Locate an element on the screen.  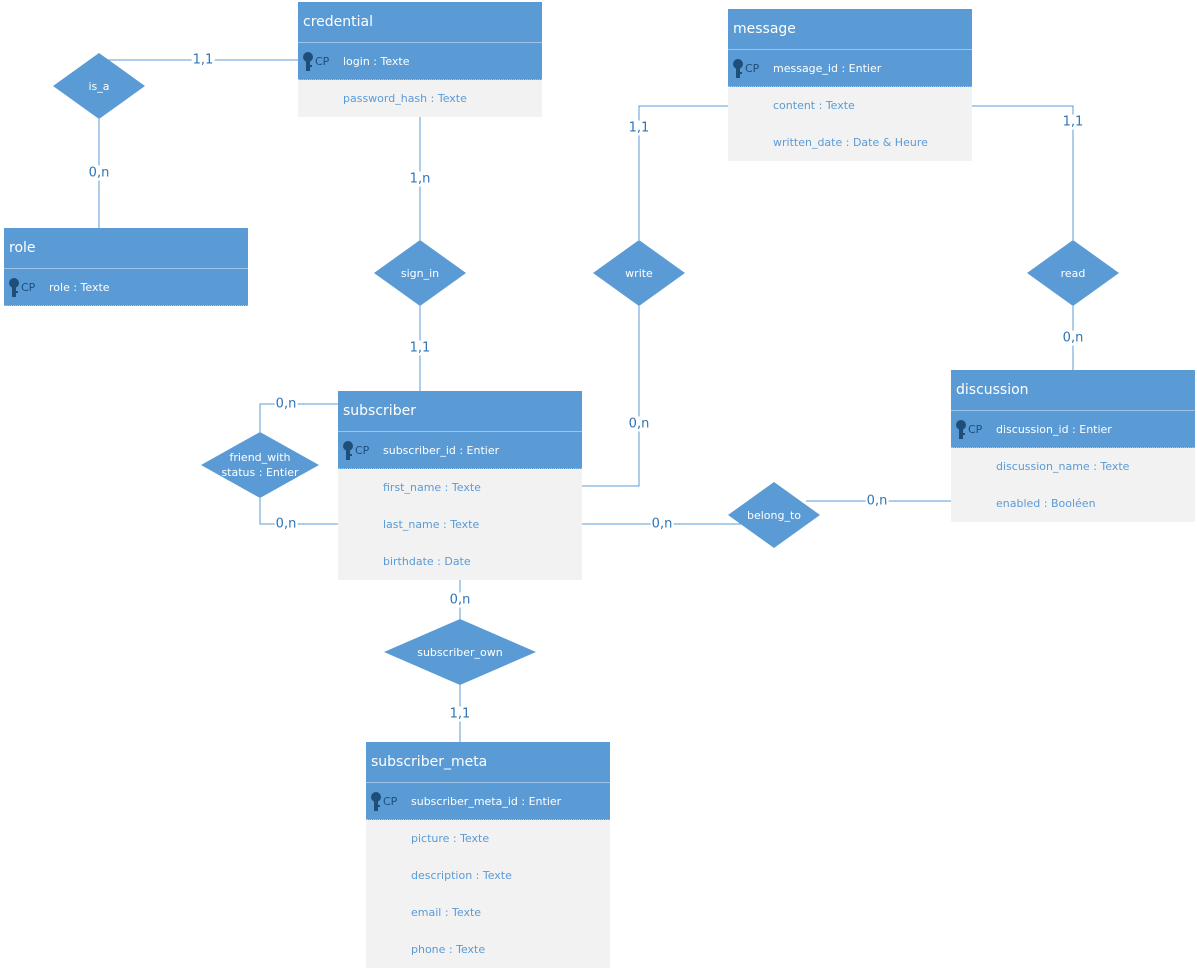
primary-key-row: CP subscriber_id : Entier is located at coordinates (460, 450).